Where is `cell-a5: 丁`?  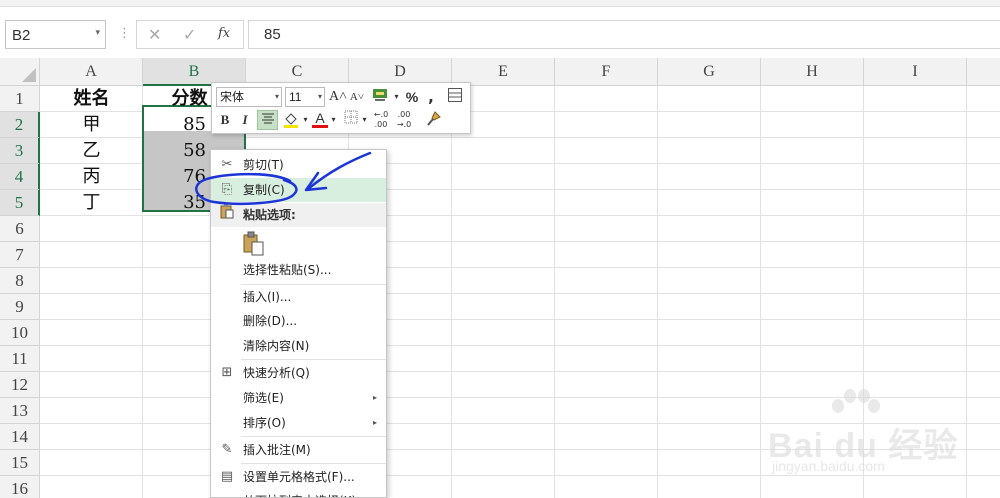 cell-a5: 丁 is located at coordinates (91, 203).